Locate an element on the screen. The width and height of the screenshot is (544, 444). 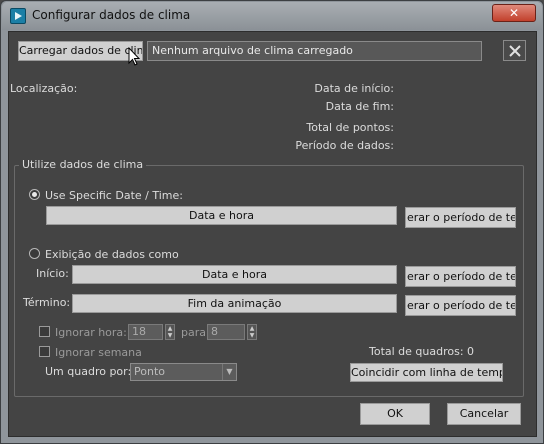
title-bar: Configurar dados de clima ✕ is located at coordinates (272, 16).